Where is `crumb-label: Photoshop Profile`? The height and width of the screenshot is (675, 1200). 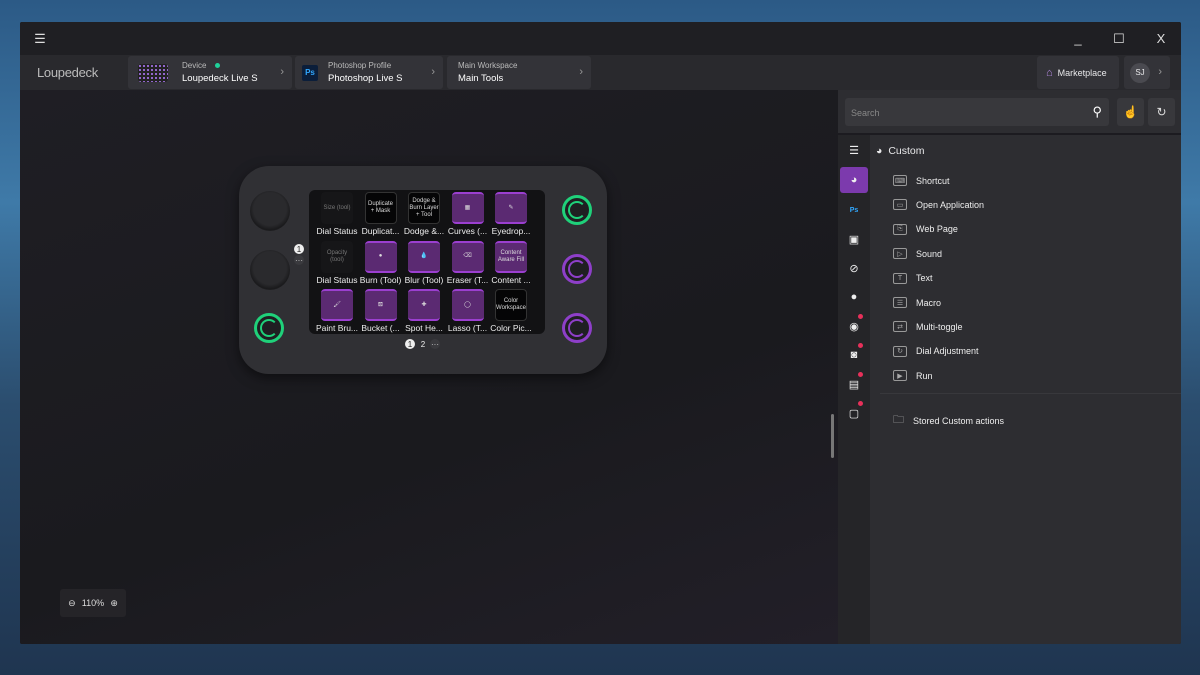
crumb-label: Photoshop Profile is located at coordinates (360, 65).